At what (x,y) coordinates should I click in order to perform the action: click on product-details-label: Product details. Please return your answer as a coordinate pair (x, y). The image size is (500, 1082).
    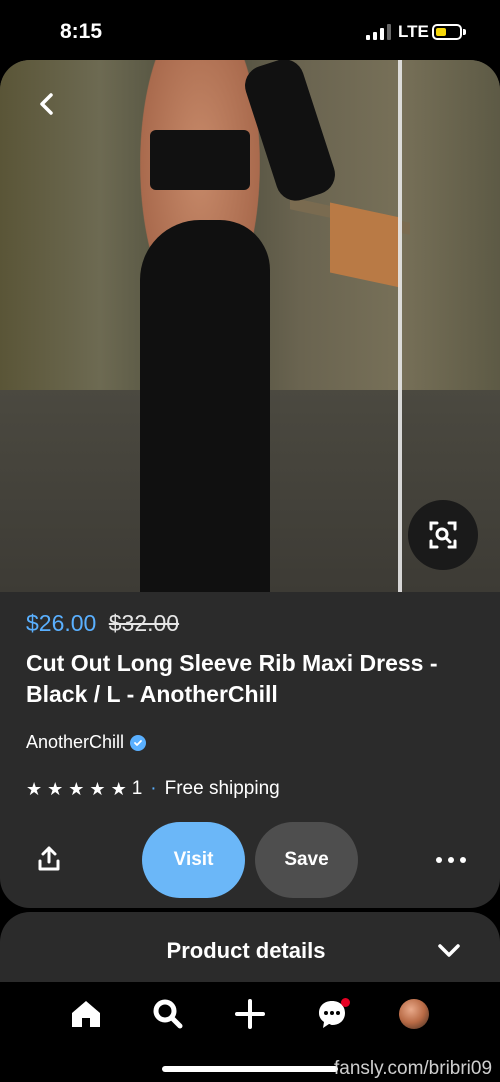
    Looking at the image, I should click on (246, 950).